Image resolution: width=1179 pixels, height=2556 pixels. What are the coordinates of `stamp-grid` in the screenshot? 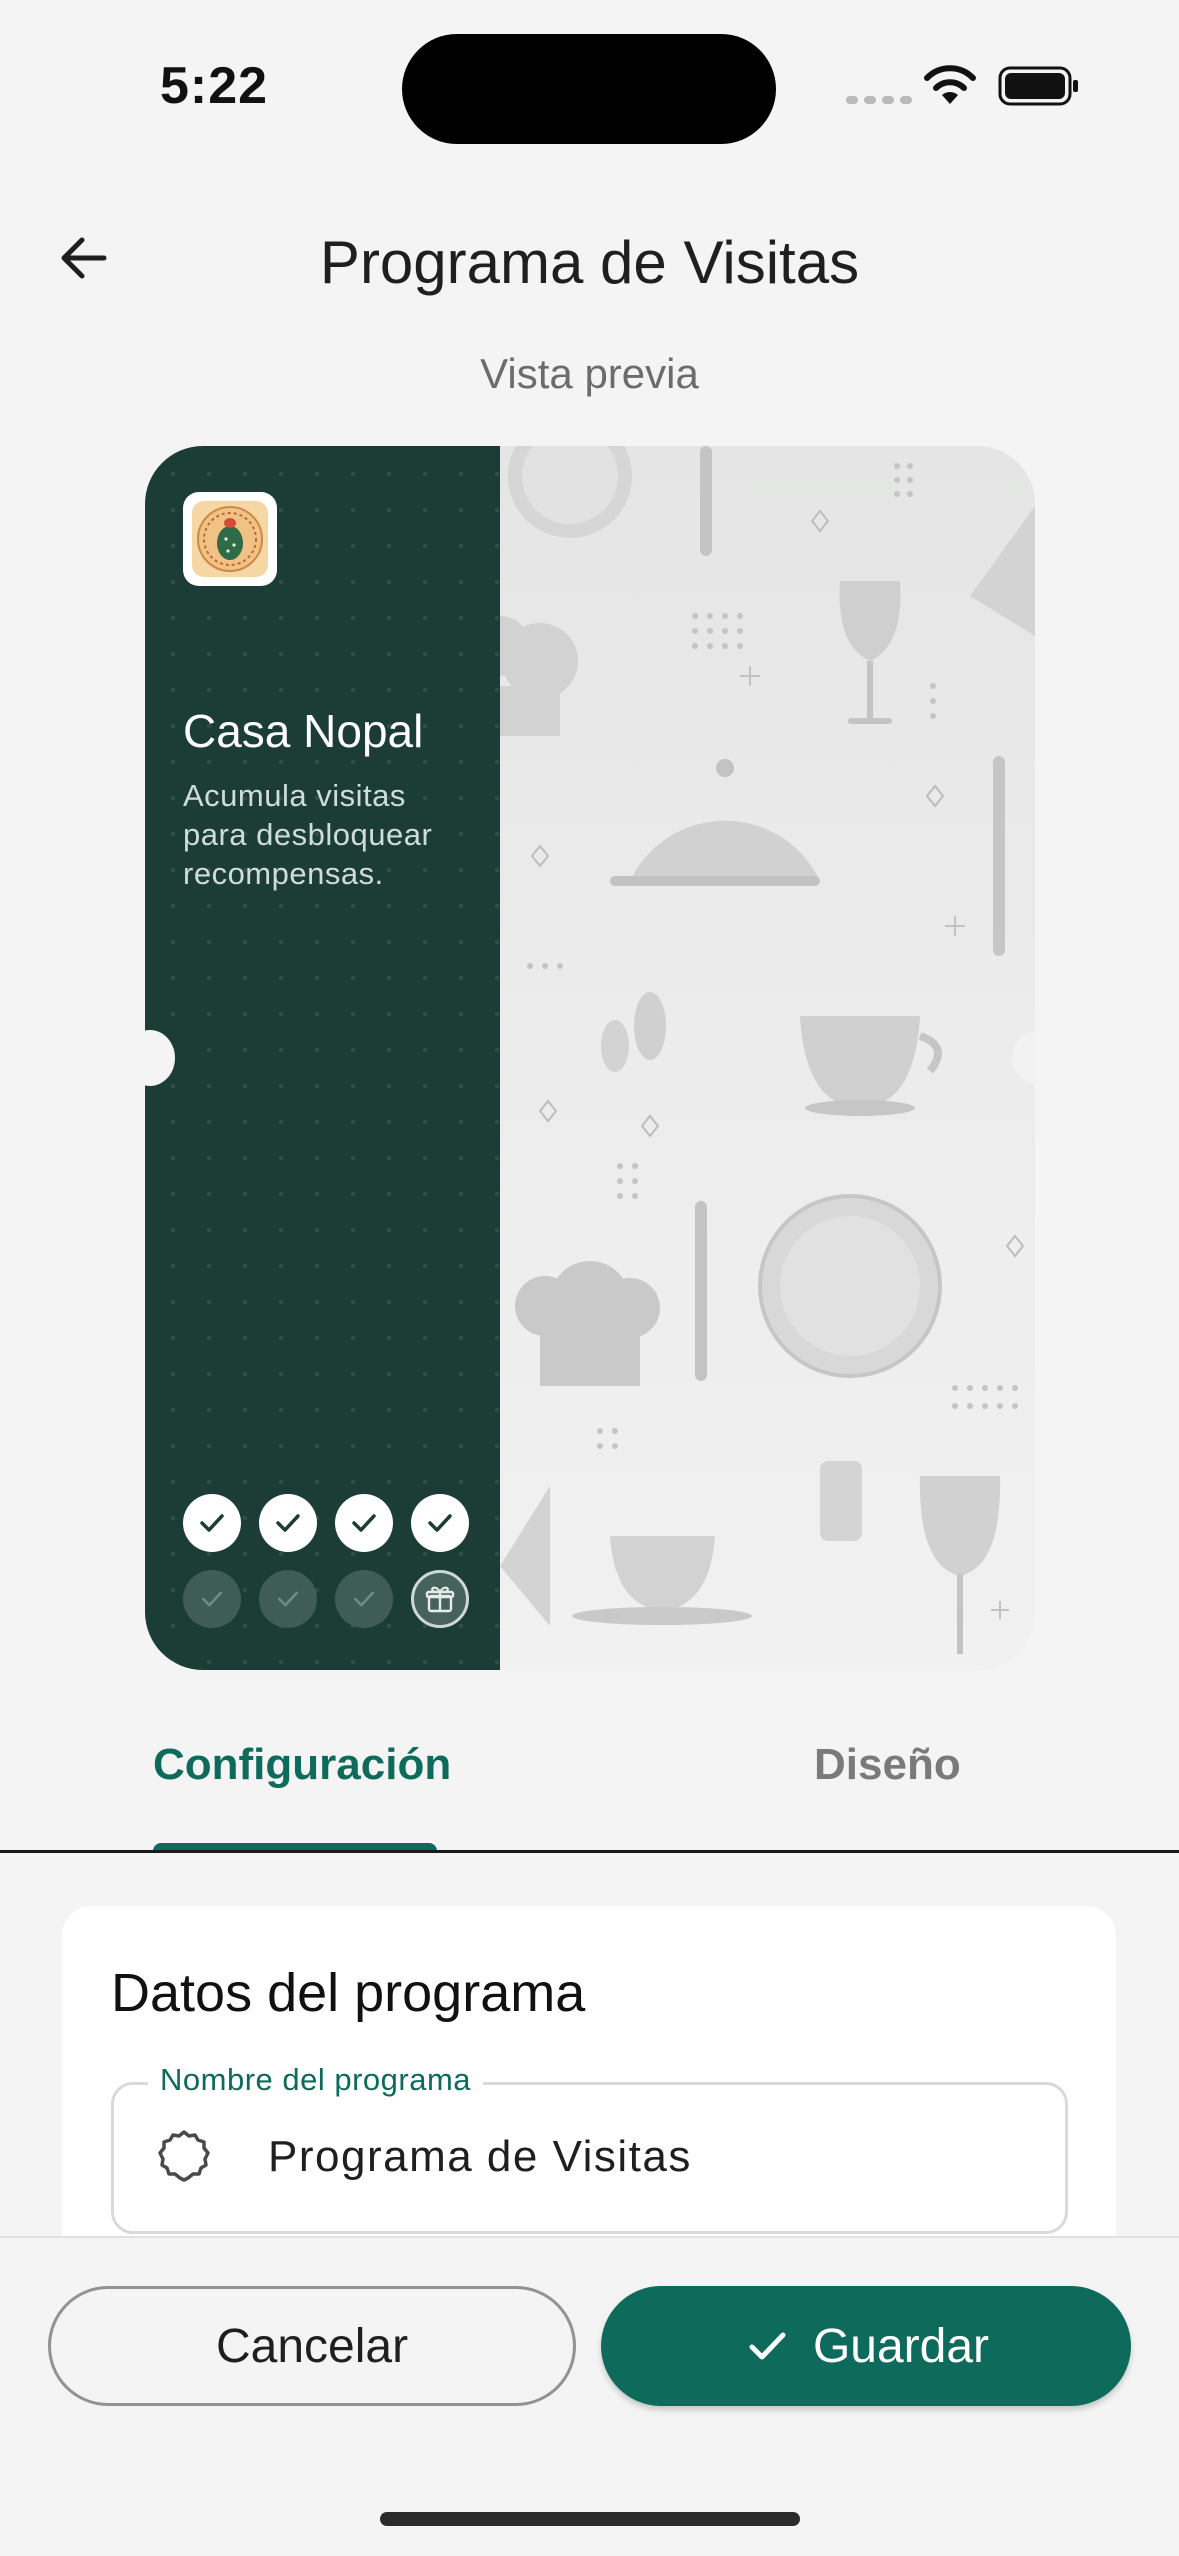 It's located at (326, 1561).